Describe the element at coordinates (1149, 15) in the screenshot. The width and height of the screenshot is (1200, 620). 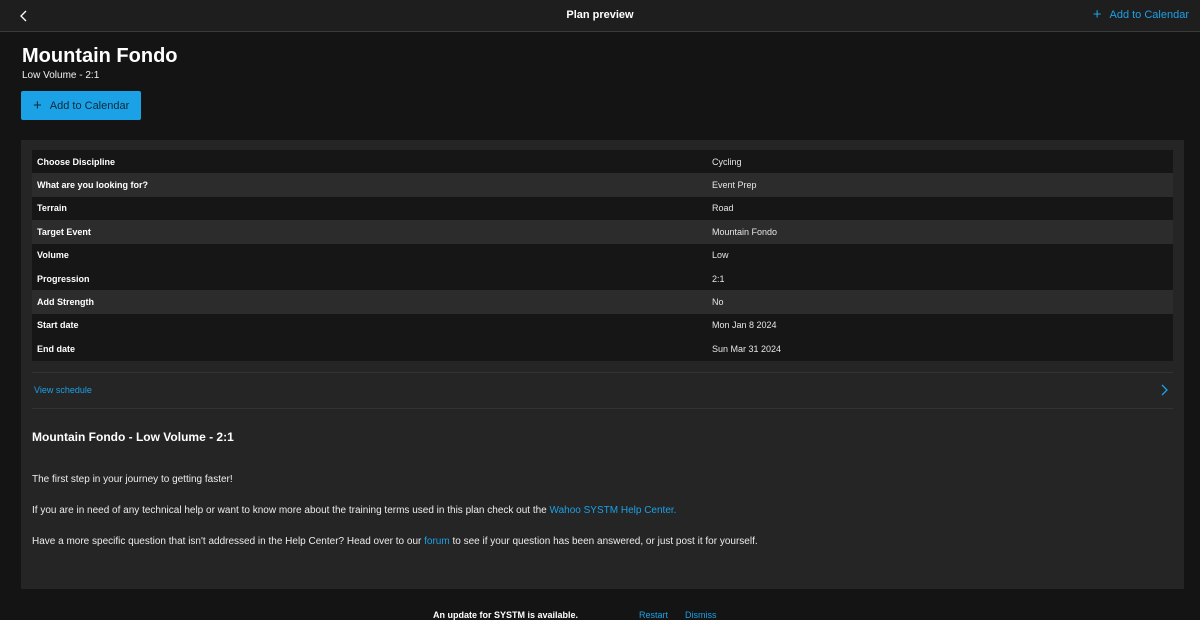
I see `top-add-to-calendar-label: Add to Calendar` at that location.